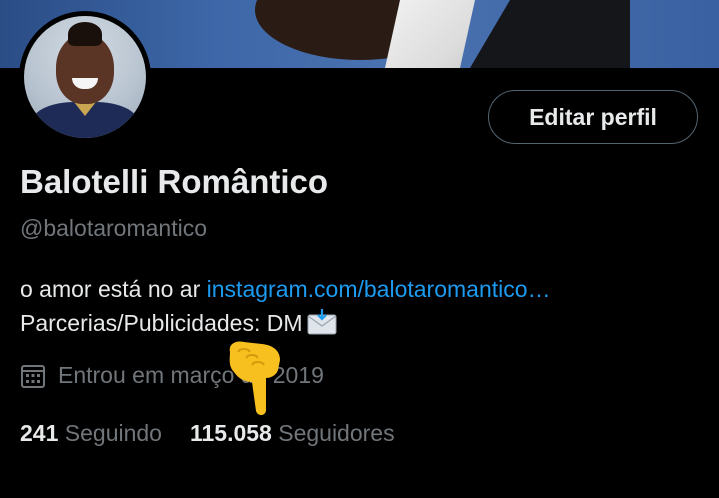  I want to click on username-handle: @balotaromantico, so click(113, 228).